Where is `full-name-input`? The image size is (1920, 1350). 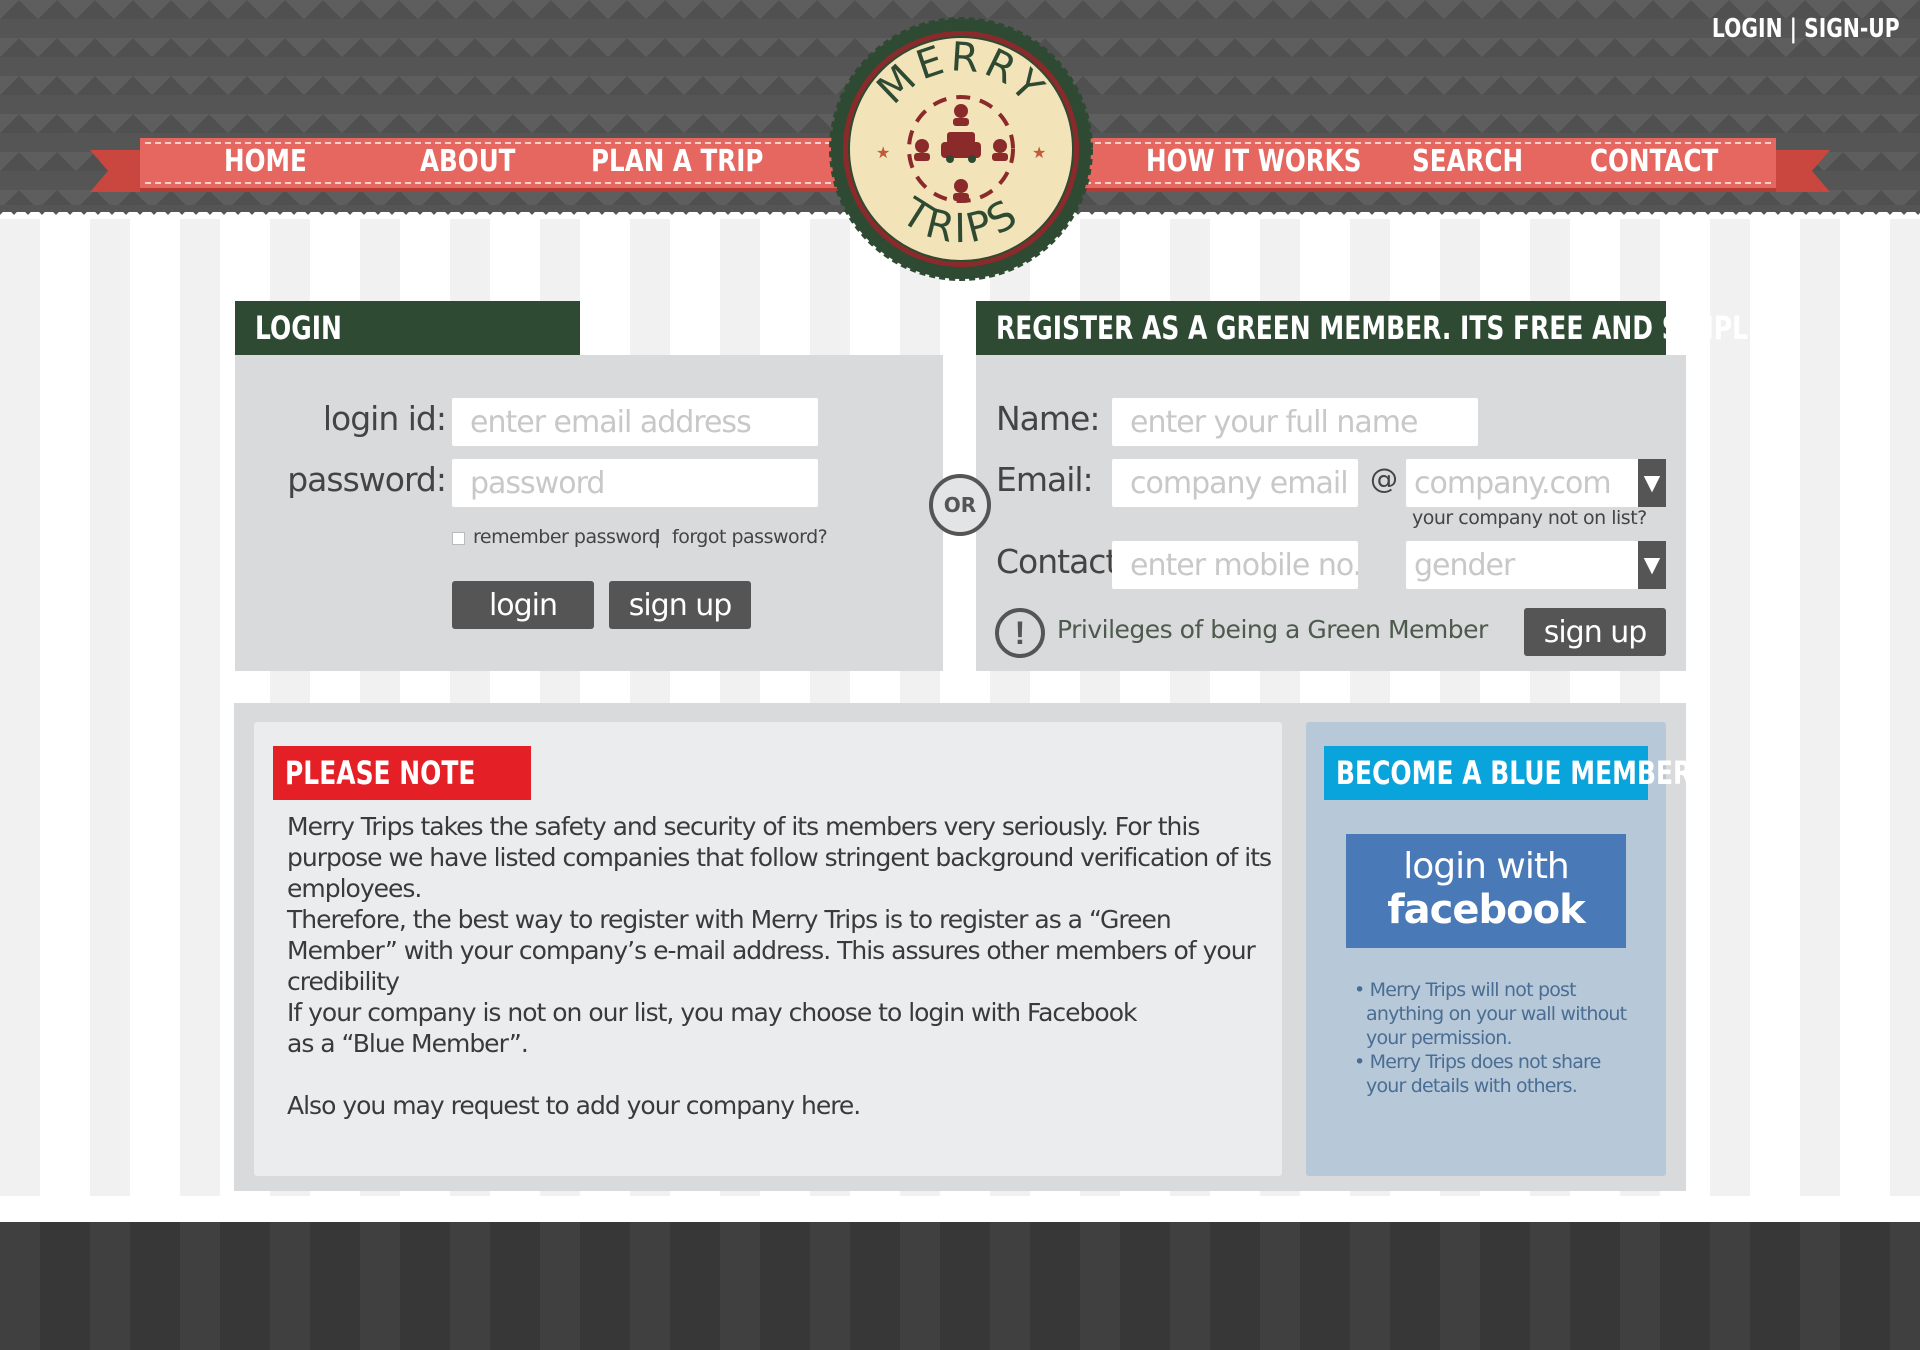
full-name-input is located at coordinates (1295, 422).